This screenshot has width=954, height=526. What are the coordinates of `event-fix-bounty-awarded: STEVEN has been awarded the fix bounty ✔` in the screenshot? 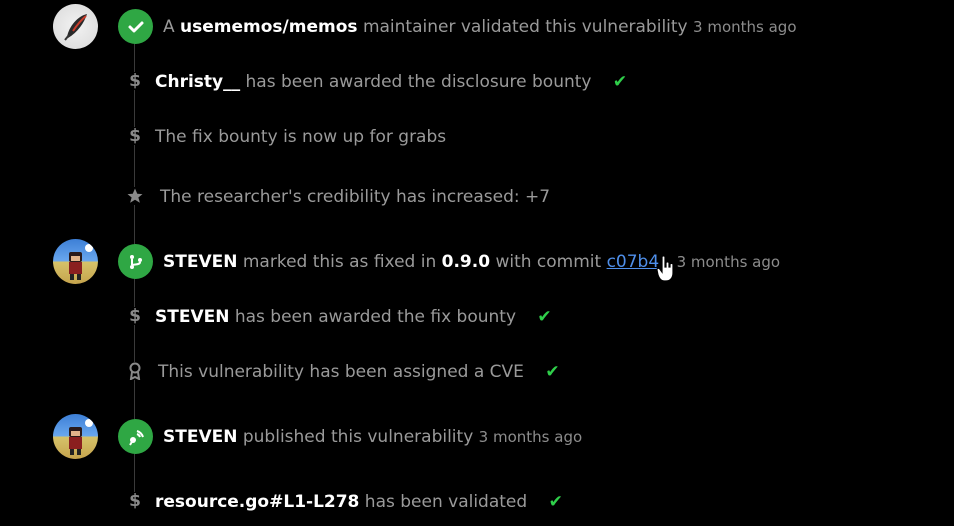 It's located at (353, 317).